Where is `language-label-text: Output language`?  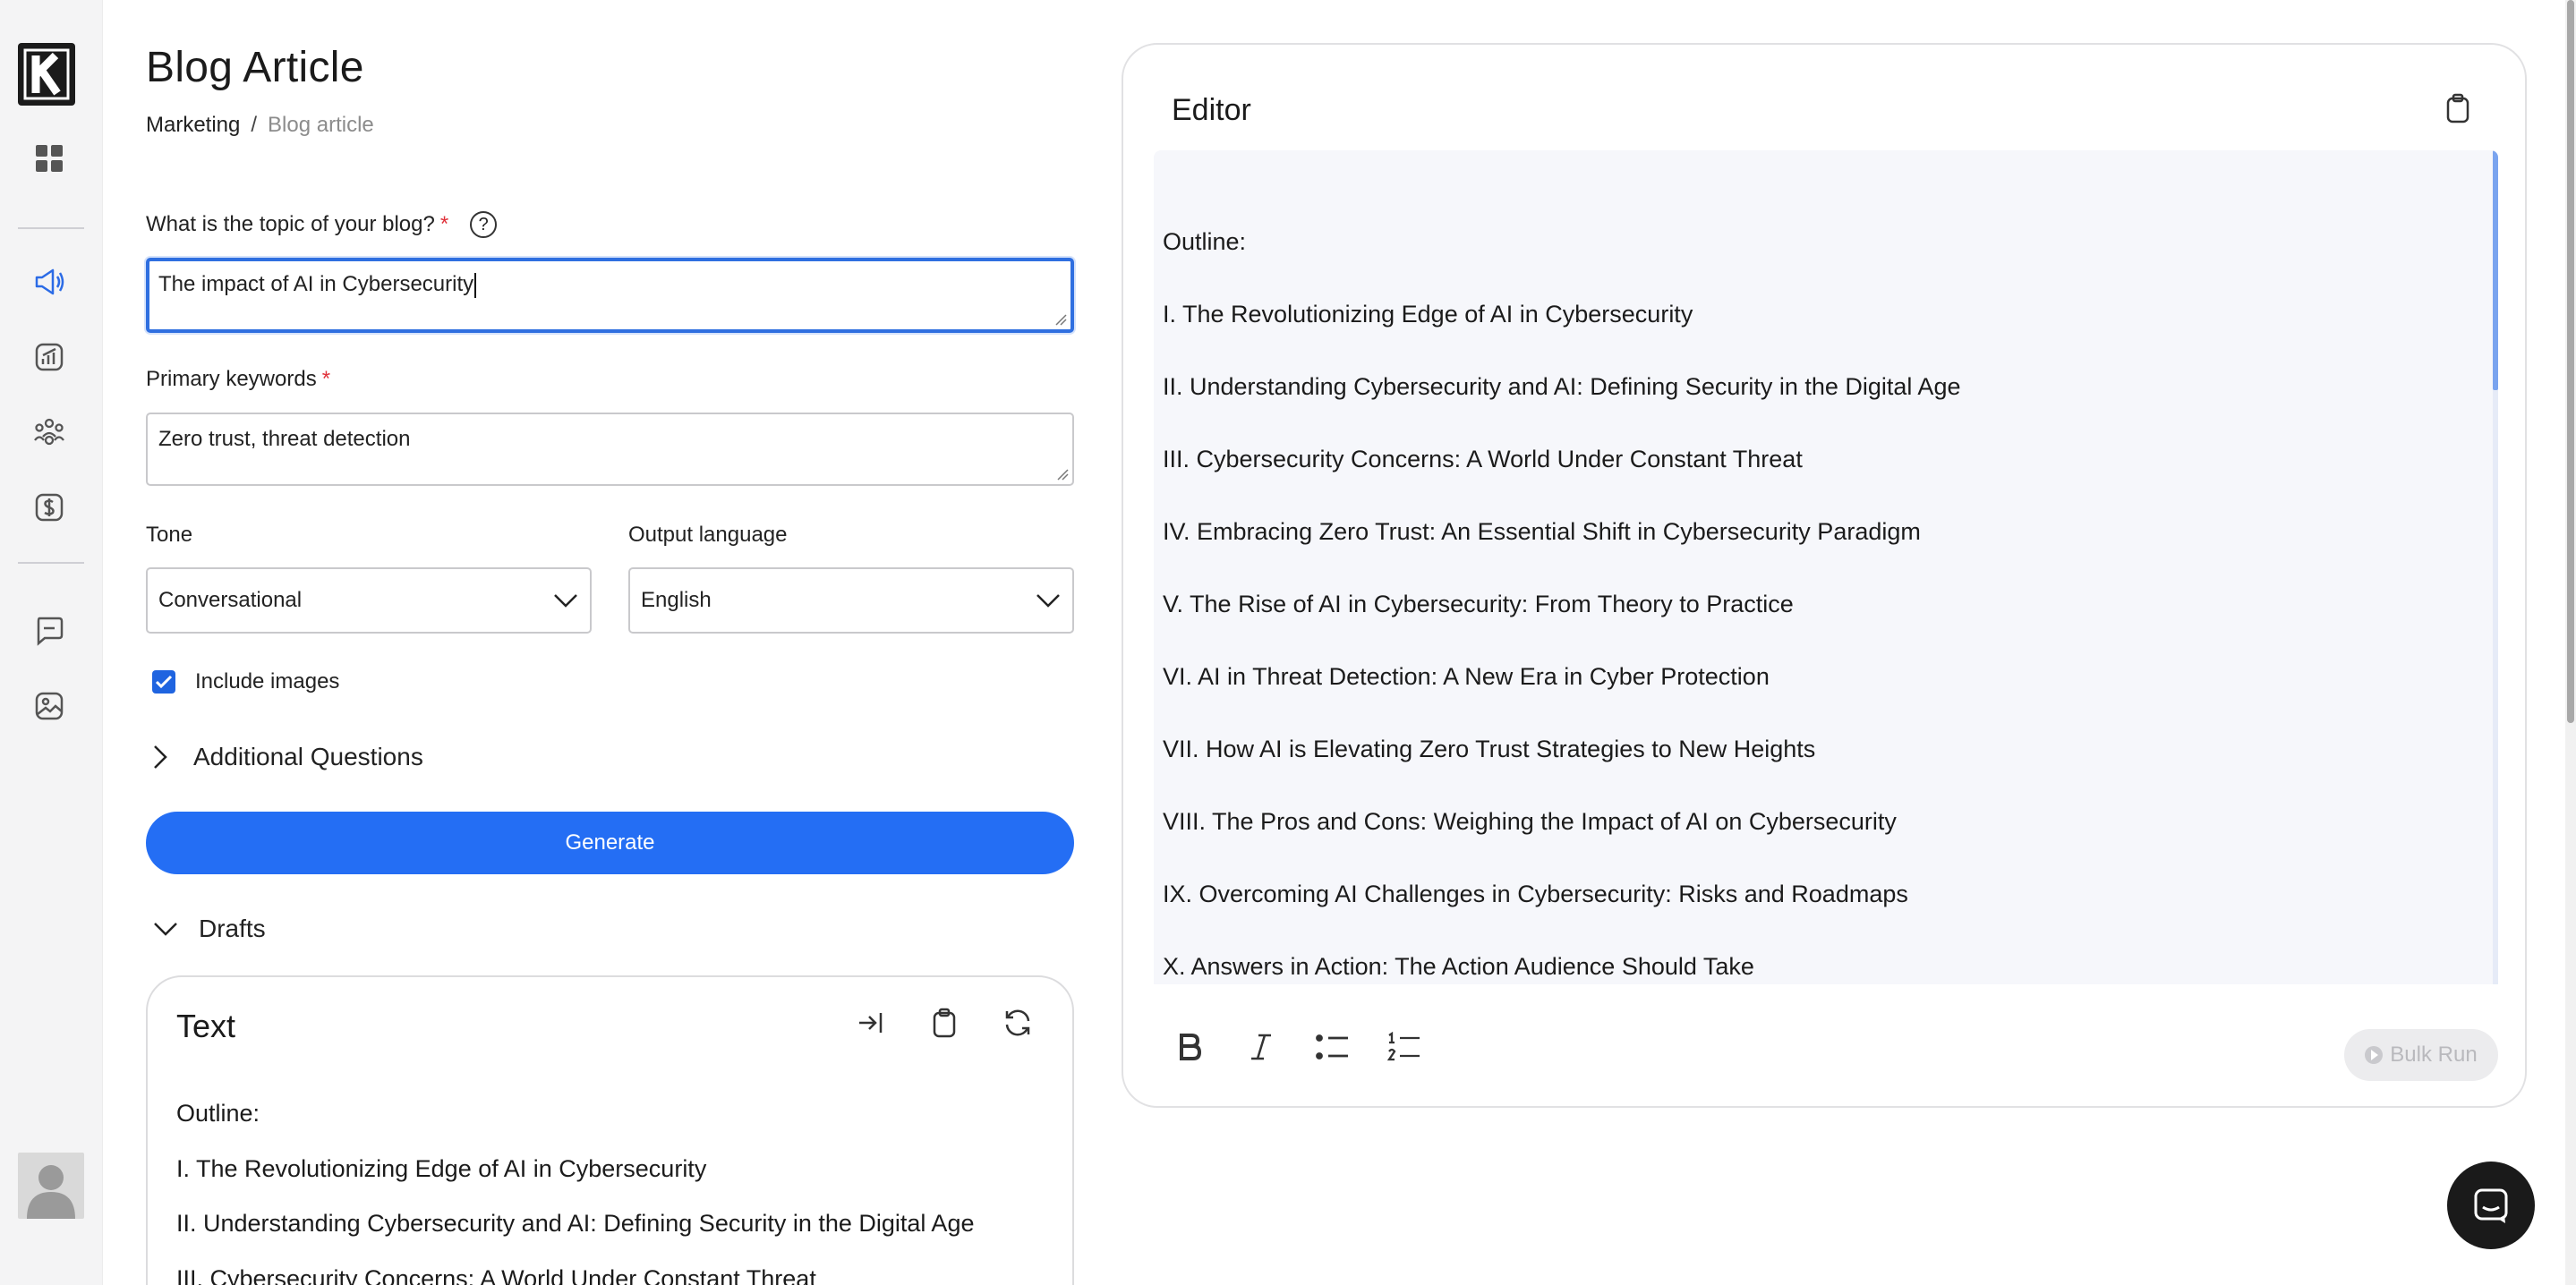
language-label-text: Output language is located at coordinates (708, 535).